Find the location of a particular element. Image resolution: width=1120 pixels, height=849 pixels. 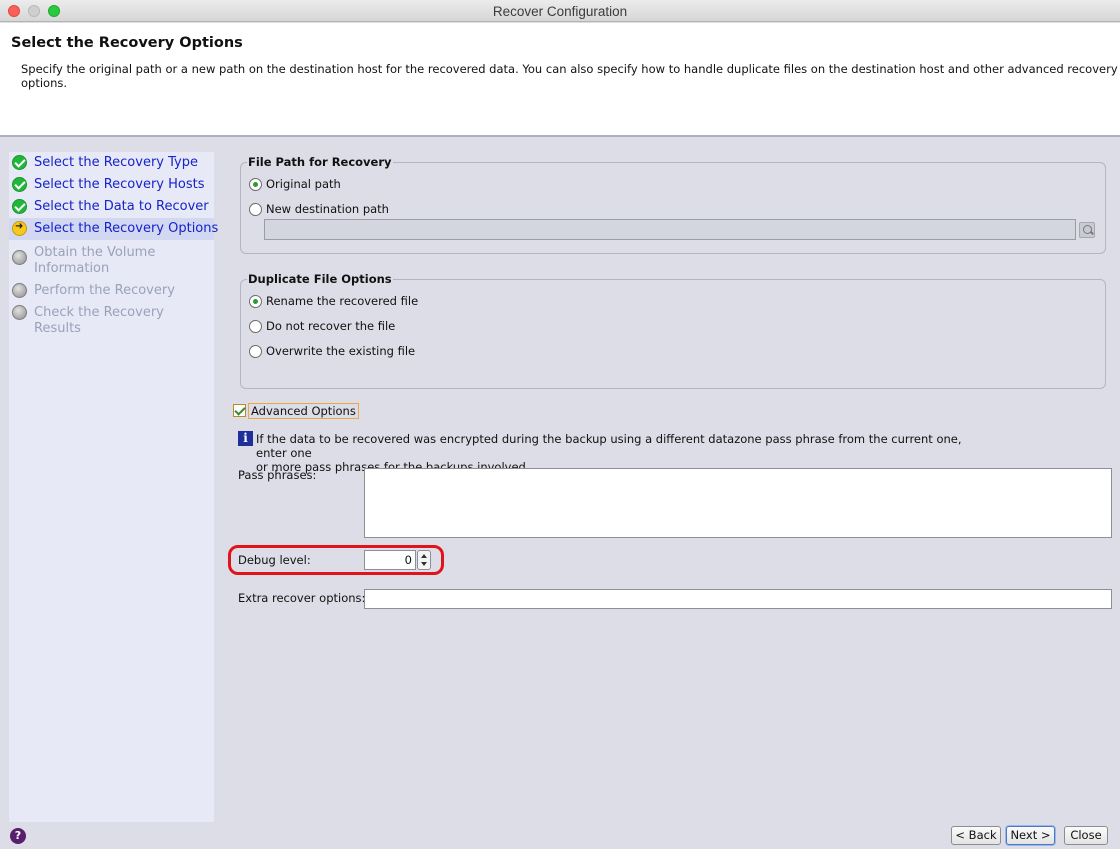

browse-search-icon is located at coordinates (1087, 230).